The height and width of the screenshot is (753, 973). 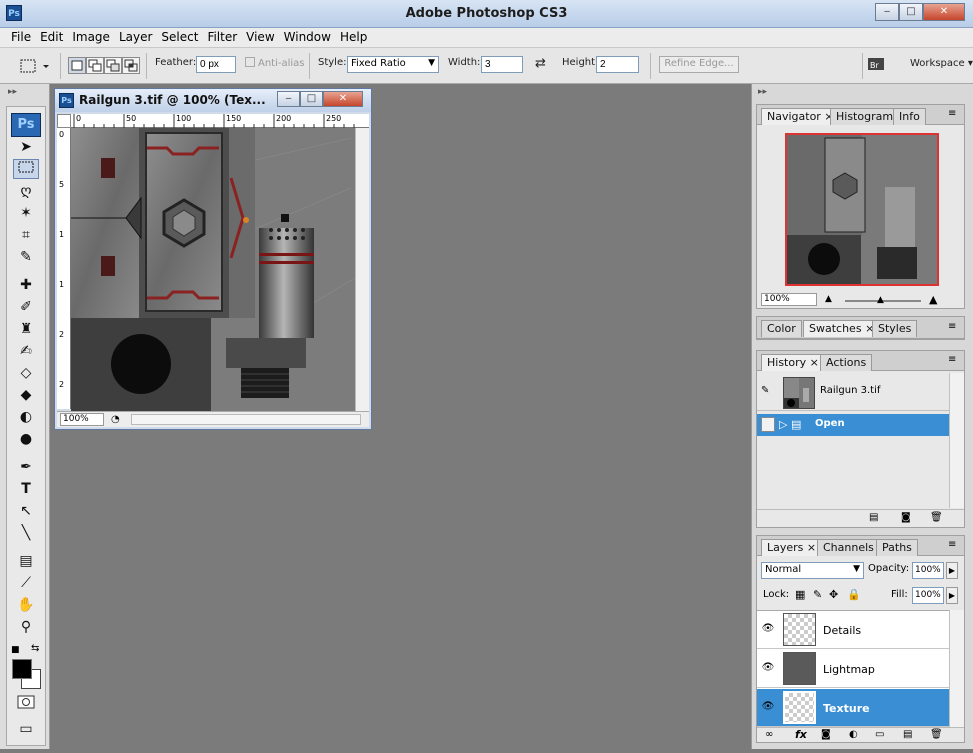 What do you see at coordinates (115, 419) in the screenshot?
I see `info-arrow-icon: ◔` at bounding box center [115, 419].